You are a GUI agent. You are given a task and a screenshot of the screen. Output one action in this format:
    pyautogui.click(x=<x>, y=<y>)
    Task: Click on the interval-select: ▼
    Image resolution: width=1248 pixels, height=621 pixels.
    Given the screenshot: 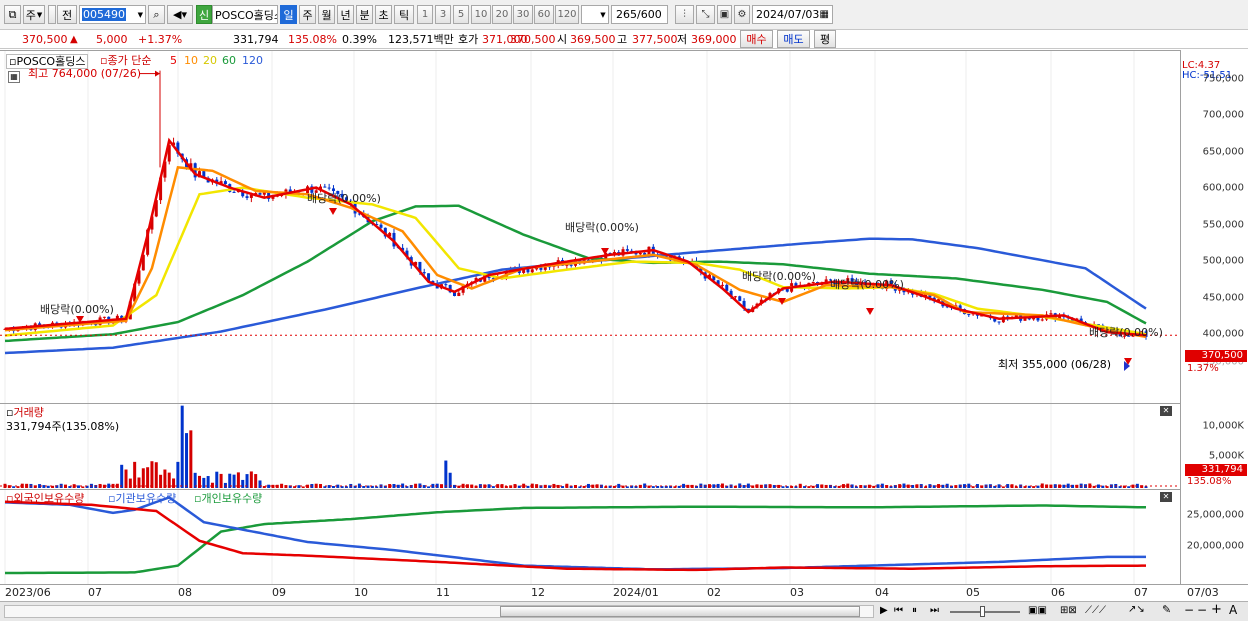 What is the action you would take?
    pyautogui.click(x=595, y=14)
    